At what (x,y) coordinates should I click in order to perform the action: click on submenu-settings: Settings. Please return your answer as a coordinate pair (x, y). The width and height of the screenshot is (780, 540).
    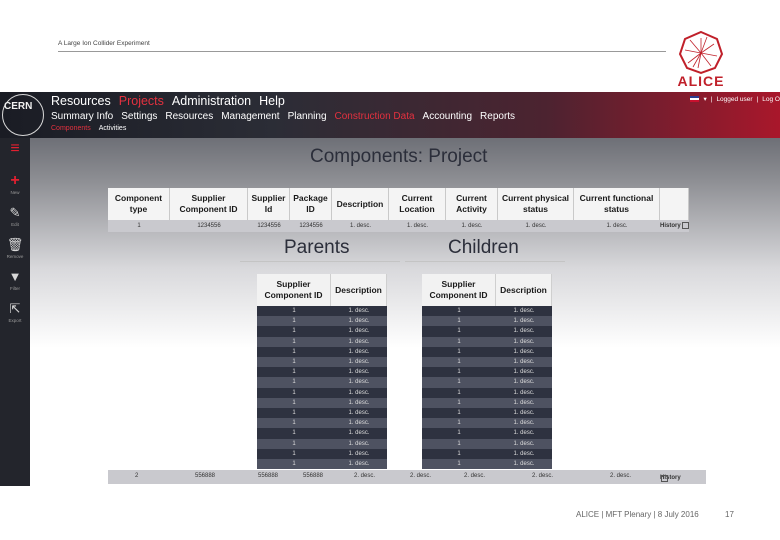
    Looking at the image, I should click on (139, 116).